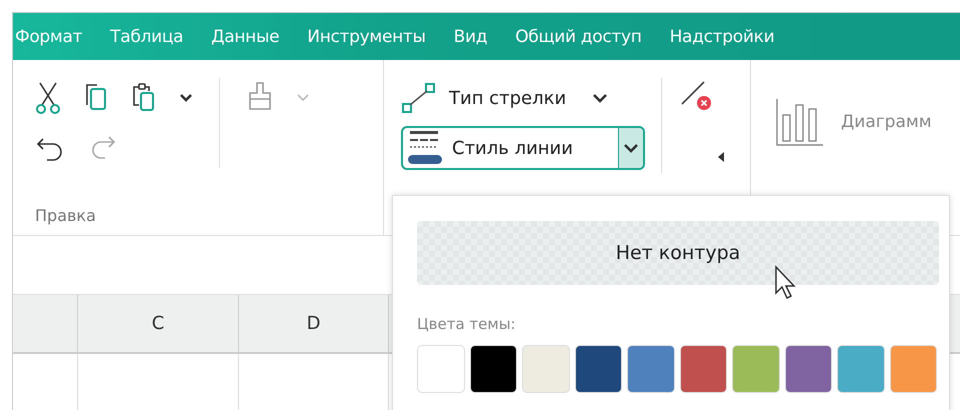 The image size is (960, 410). Describe the element at coordinates (886, 122) in the screenshot. I see `chart-label: Диаграмм` at that location.